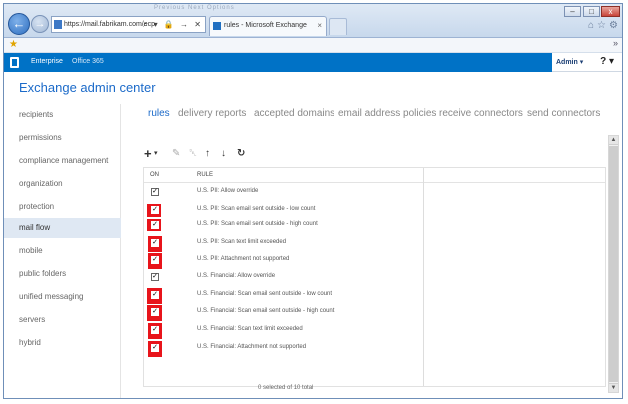 The width and height of the screenshot is (628, 404). What do you see at coordinates (387, 113) in the screenshot?
I see `tab-email-address-policies: email address policies` at bounding box center [387, 113].